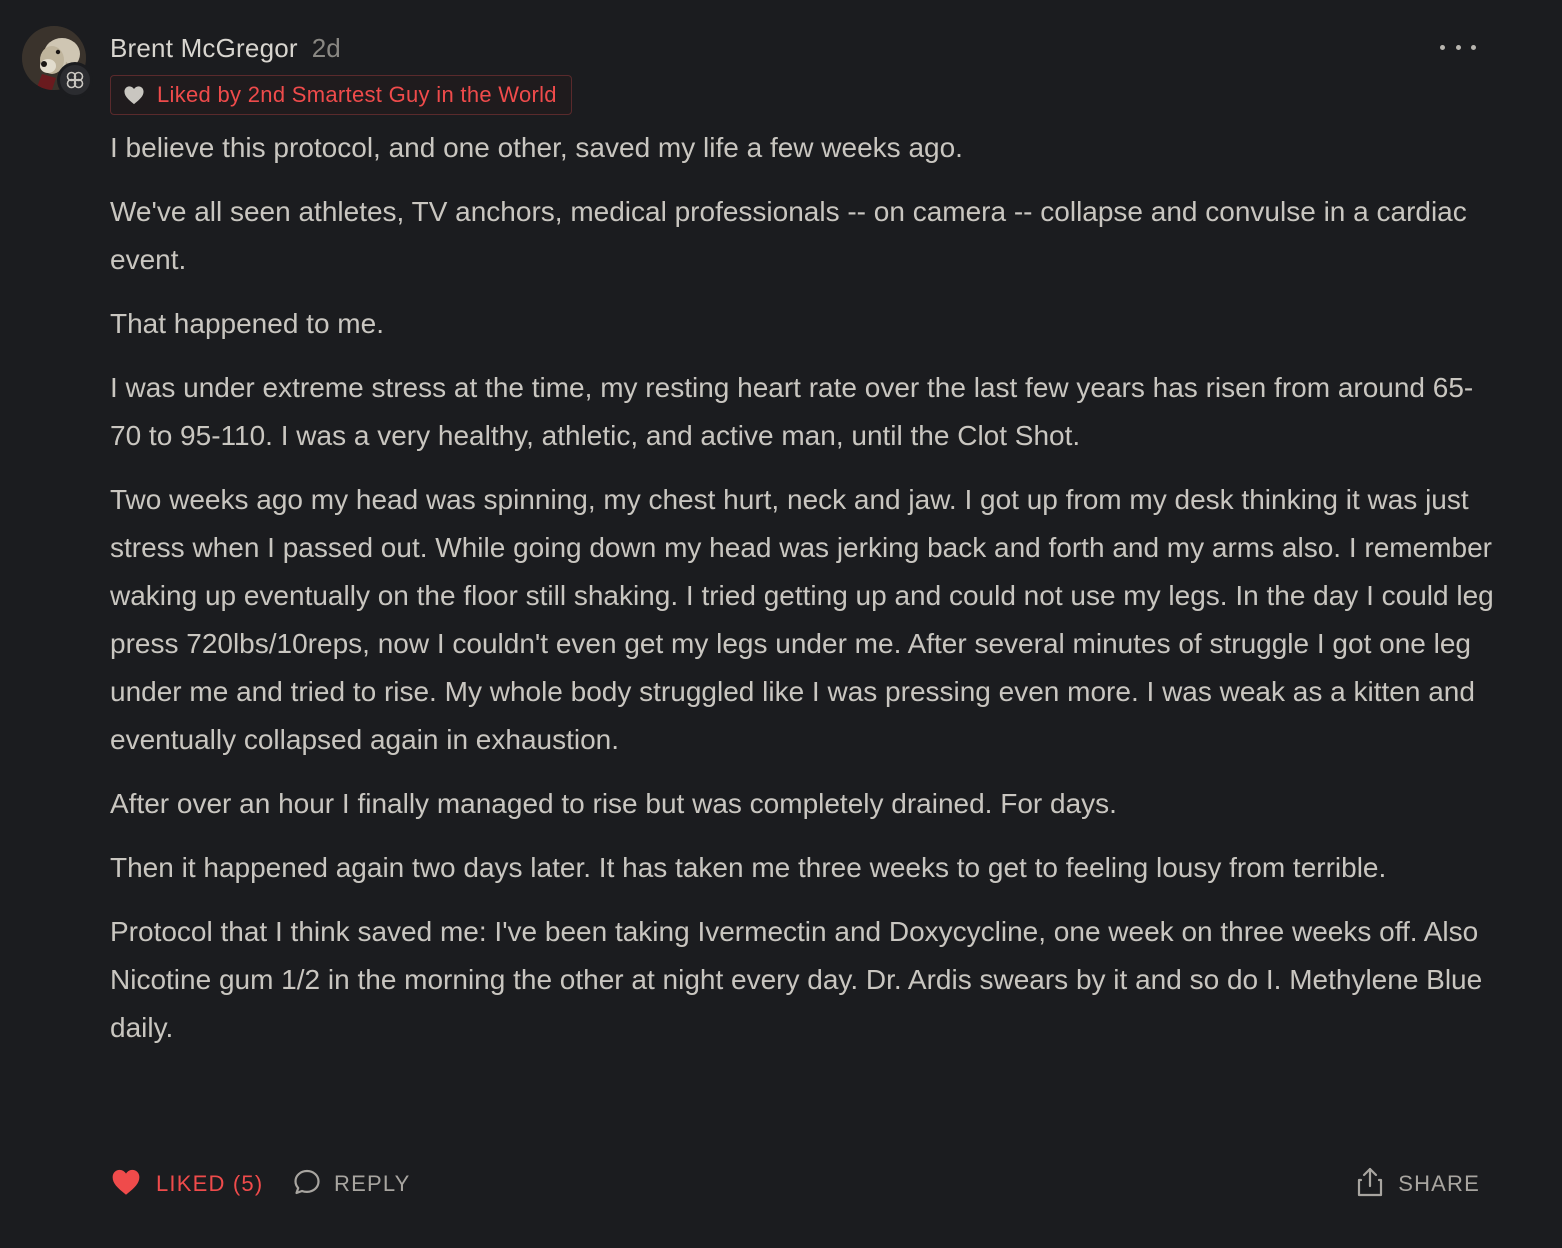 The width and height of the screenshot is (1562, 1248). I want to click on like-label: LIKED (5), so click(210, 1183).